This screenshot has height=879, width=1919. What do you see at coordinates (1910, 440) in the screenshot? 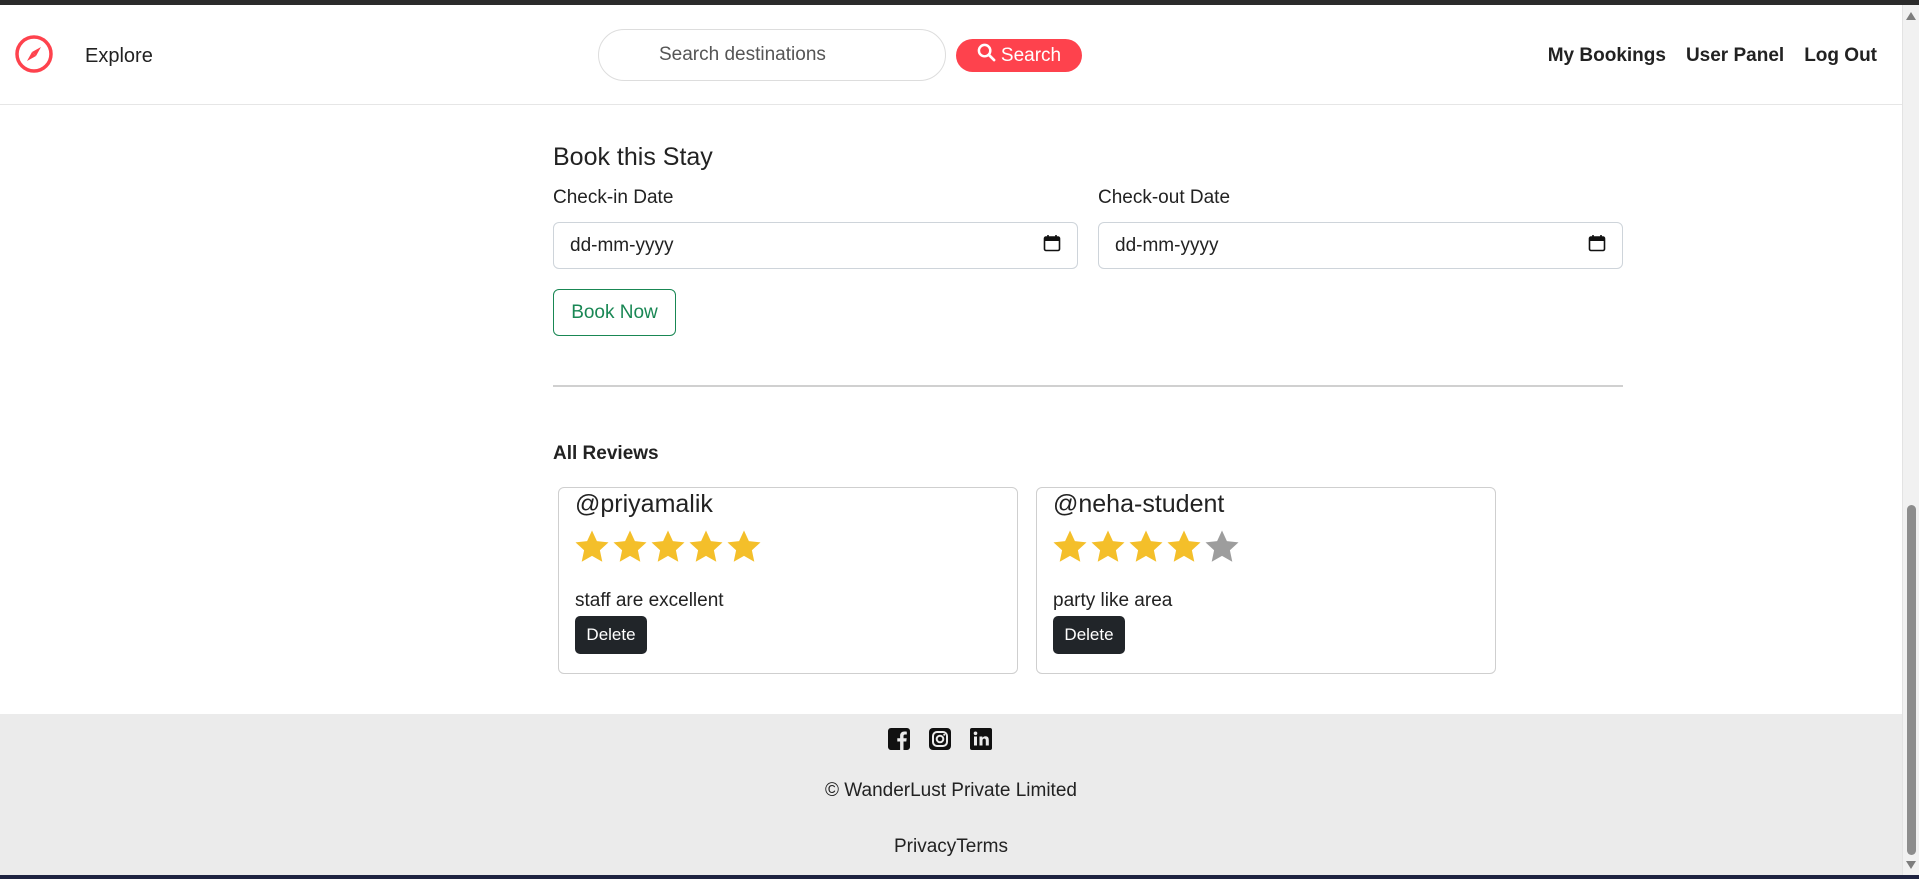
I see `page-scrollbar` at bounding box center [1910, 440].